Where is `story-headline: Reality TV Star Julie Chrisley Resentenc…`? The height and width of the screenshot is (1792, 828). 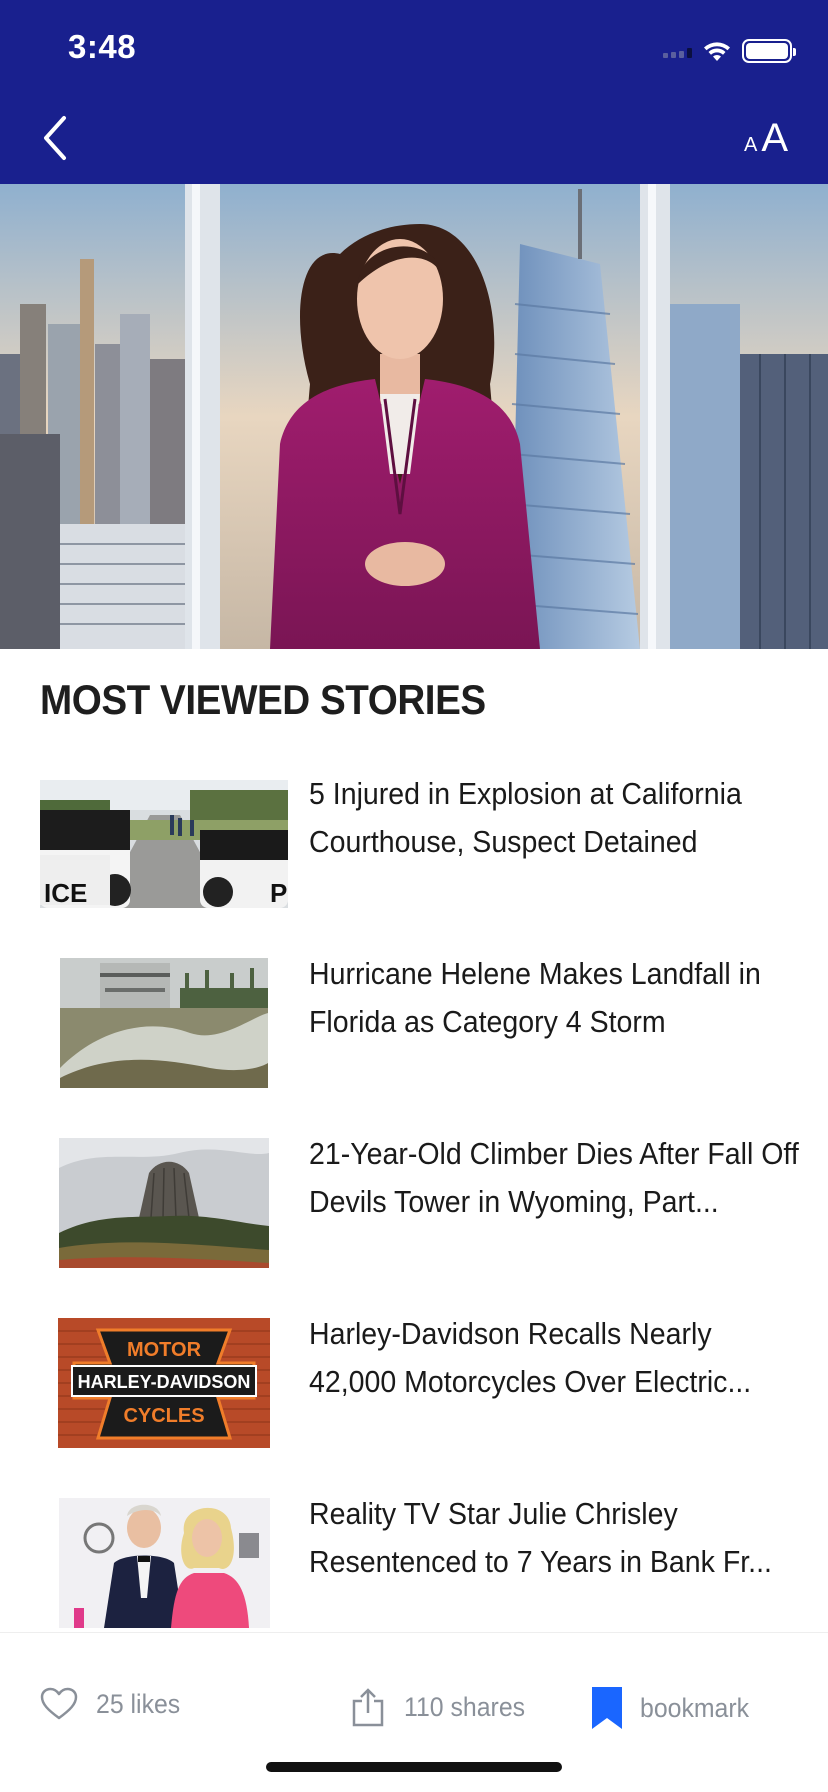 story-headline: Reality TV Star Julie Chrisley Resentenc… is located at coordinates (540, 1537).